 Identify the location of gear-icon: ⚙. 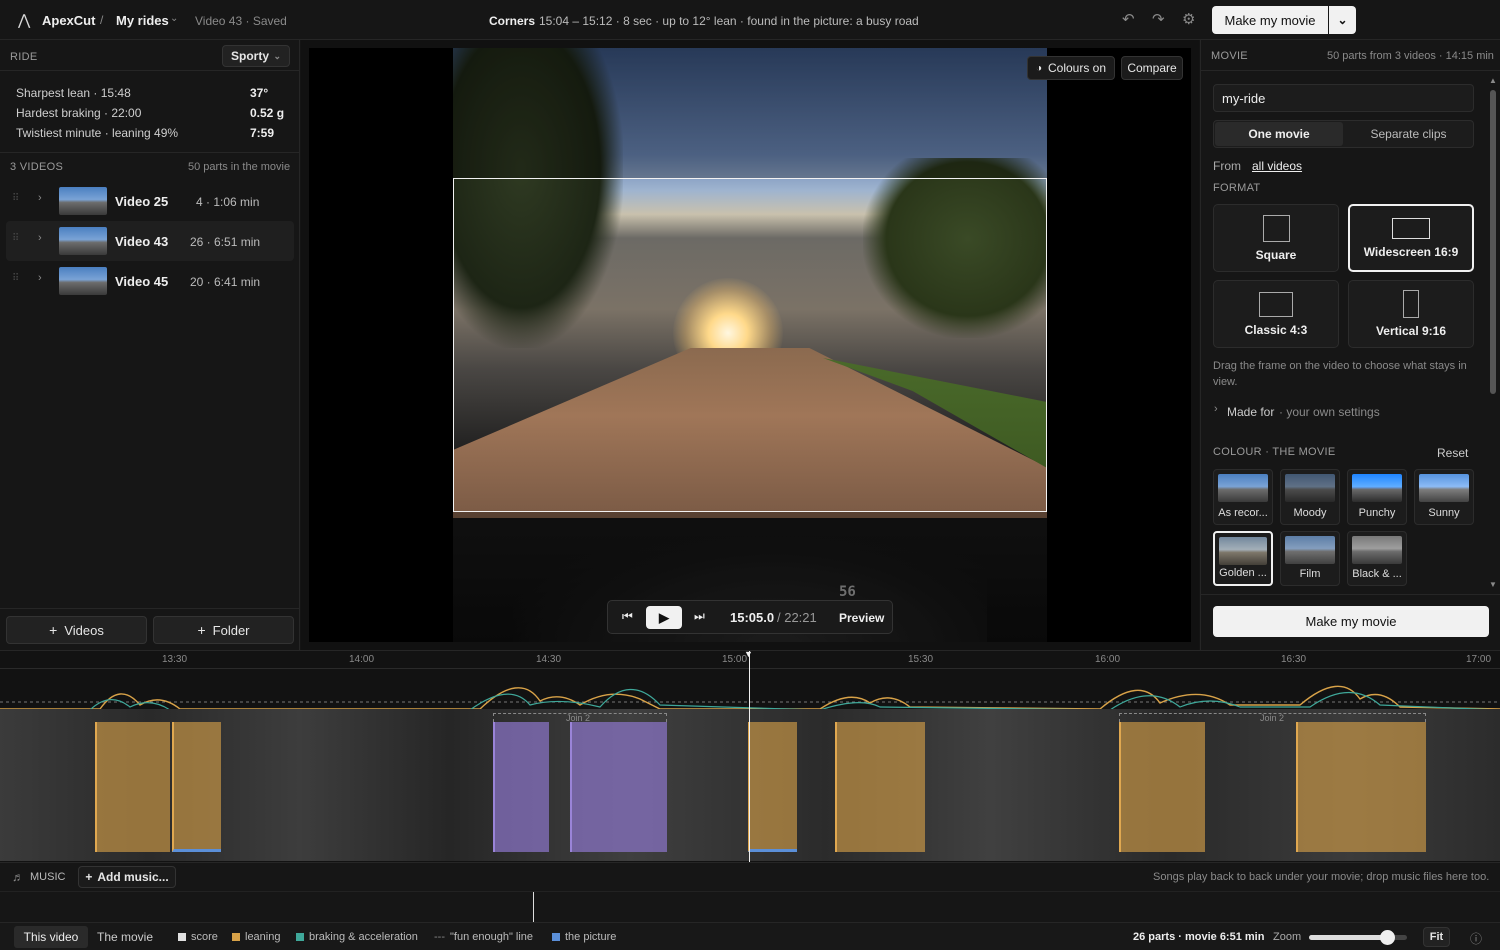
(1188, 19).